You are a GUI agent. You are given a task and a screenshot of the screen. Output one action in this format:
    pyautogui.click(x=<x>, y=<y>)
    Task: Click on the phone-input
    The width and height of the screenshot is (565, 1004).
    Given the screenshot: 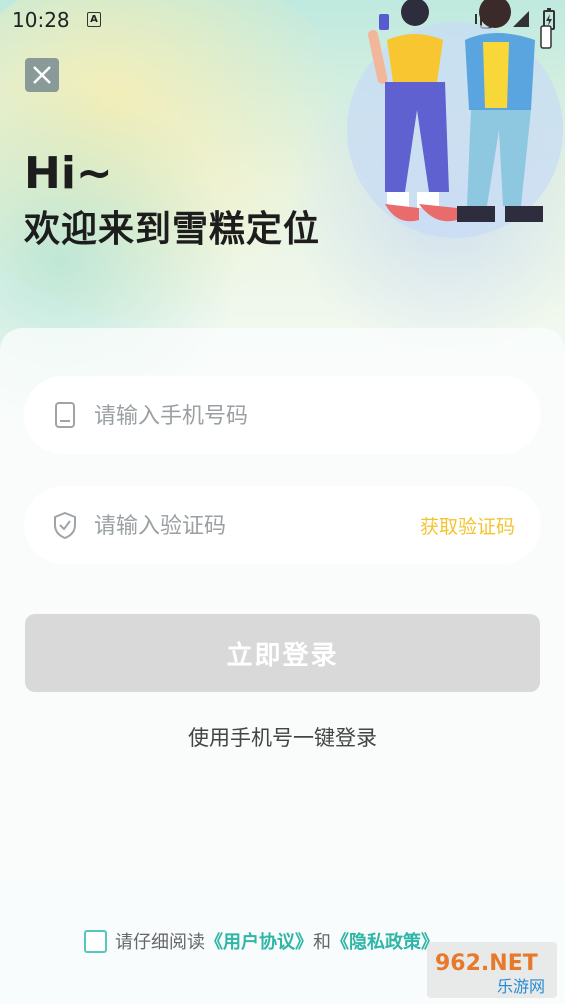 What is the action you would take?
    pyautogui.click(x=244, y=416)
    